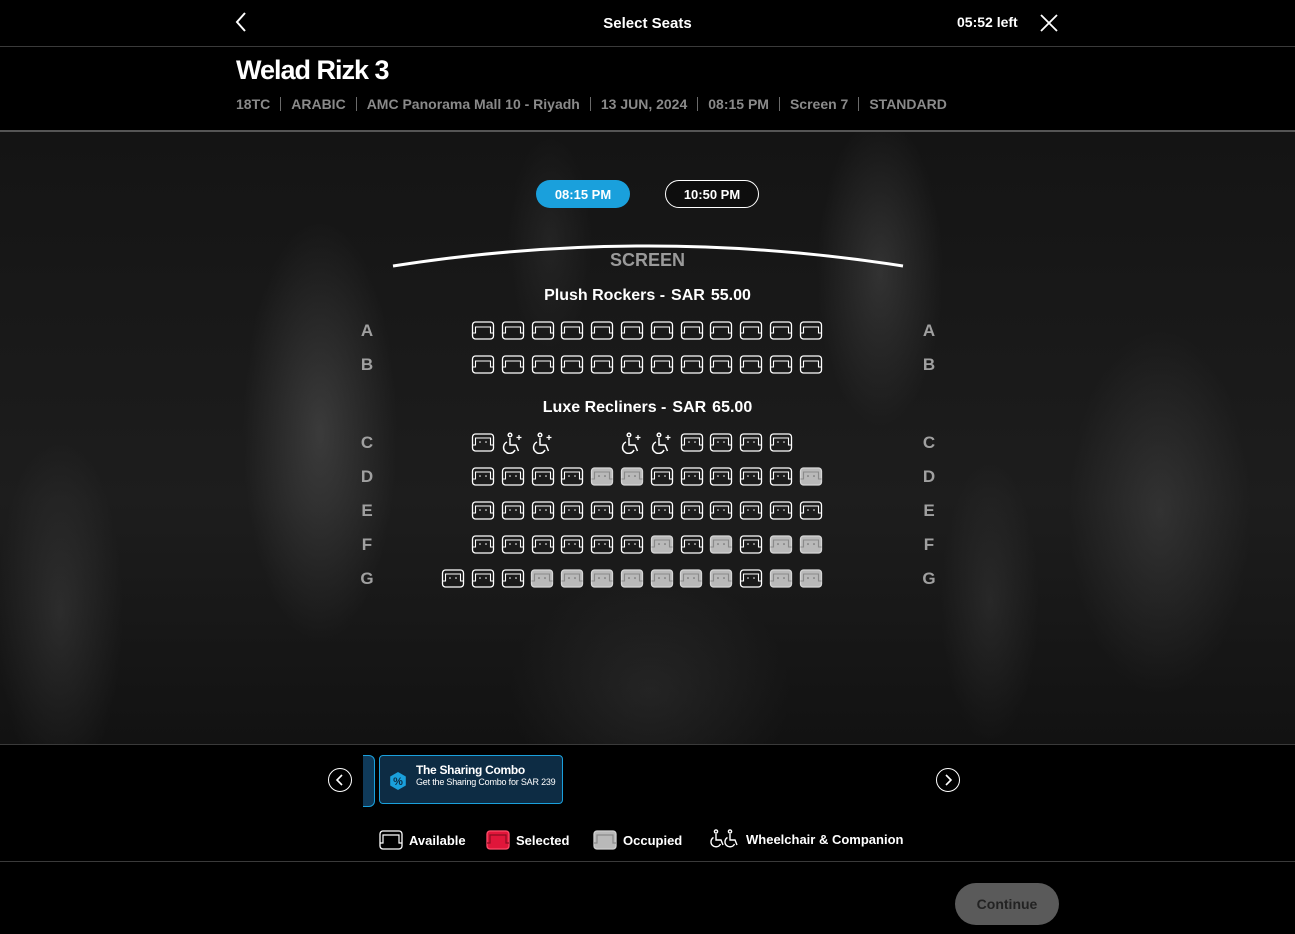 This screenshot has height=934, width=1295. What do you see at coordinates (662, 477) in the screenshot?
I see `seat-d7-available` at bounding box center [662, 477].